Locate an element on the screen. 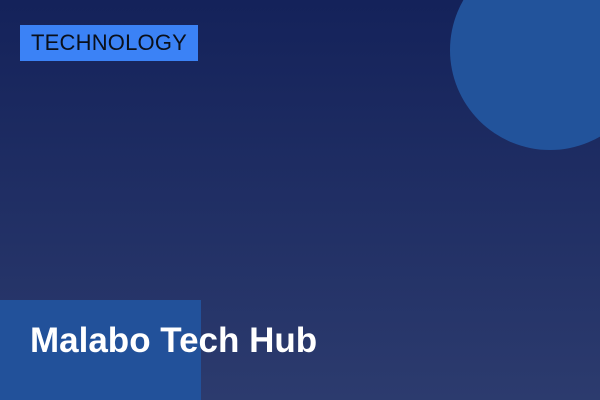 This screenshot has width=600, height=400. category-badge: TECHNOLOGY is located at coordinates (109, 43).